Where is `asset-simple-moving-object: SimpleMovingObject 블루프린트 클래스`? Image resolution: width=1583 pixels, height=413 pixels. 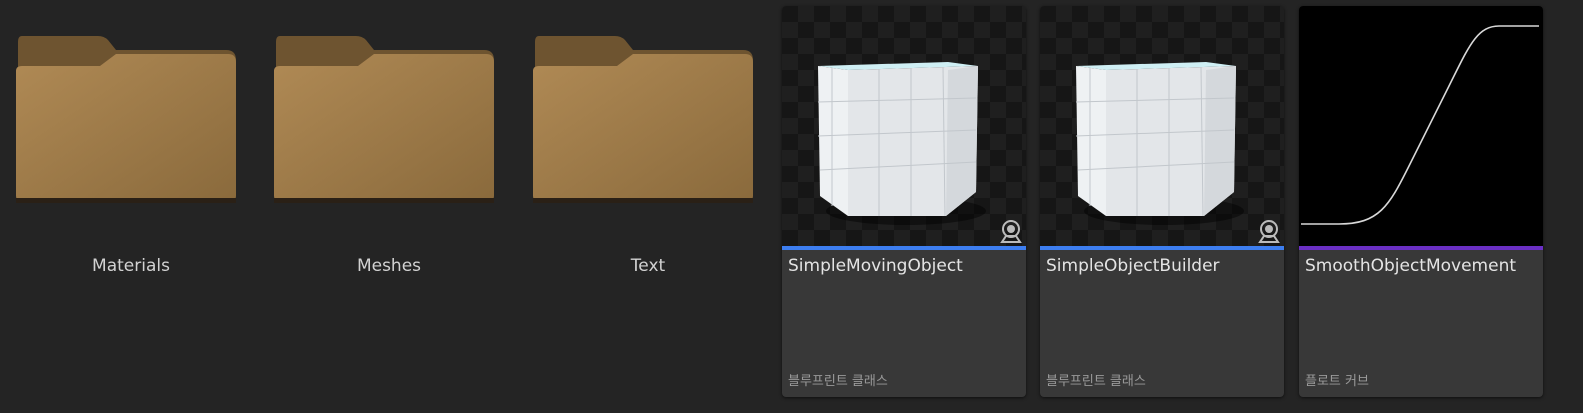
asset-simple-moving-object: SimpleMovingObject 블루프린트 클래스 is located at coordinates (904, 201).